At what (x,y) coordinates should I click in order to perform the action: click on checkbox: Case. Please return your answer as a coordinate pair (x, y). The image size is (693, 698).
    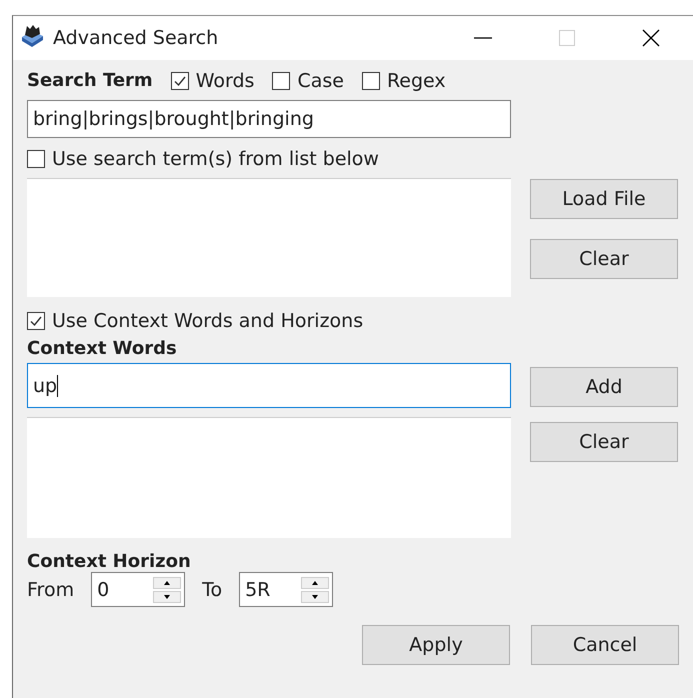
    Looking at the image, I should click on (308, 81).